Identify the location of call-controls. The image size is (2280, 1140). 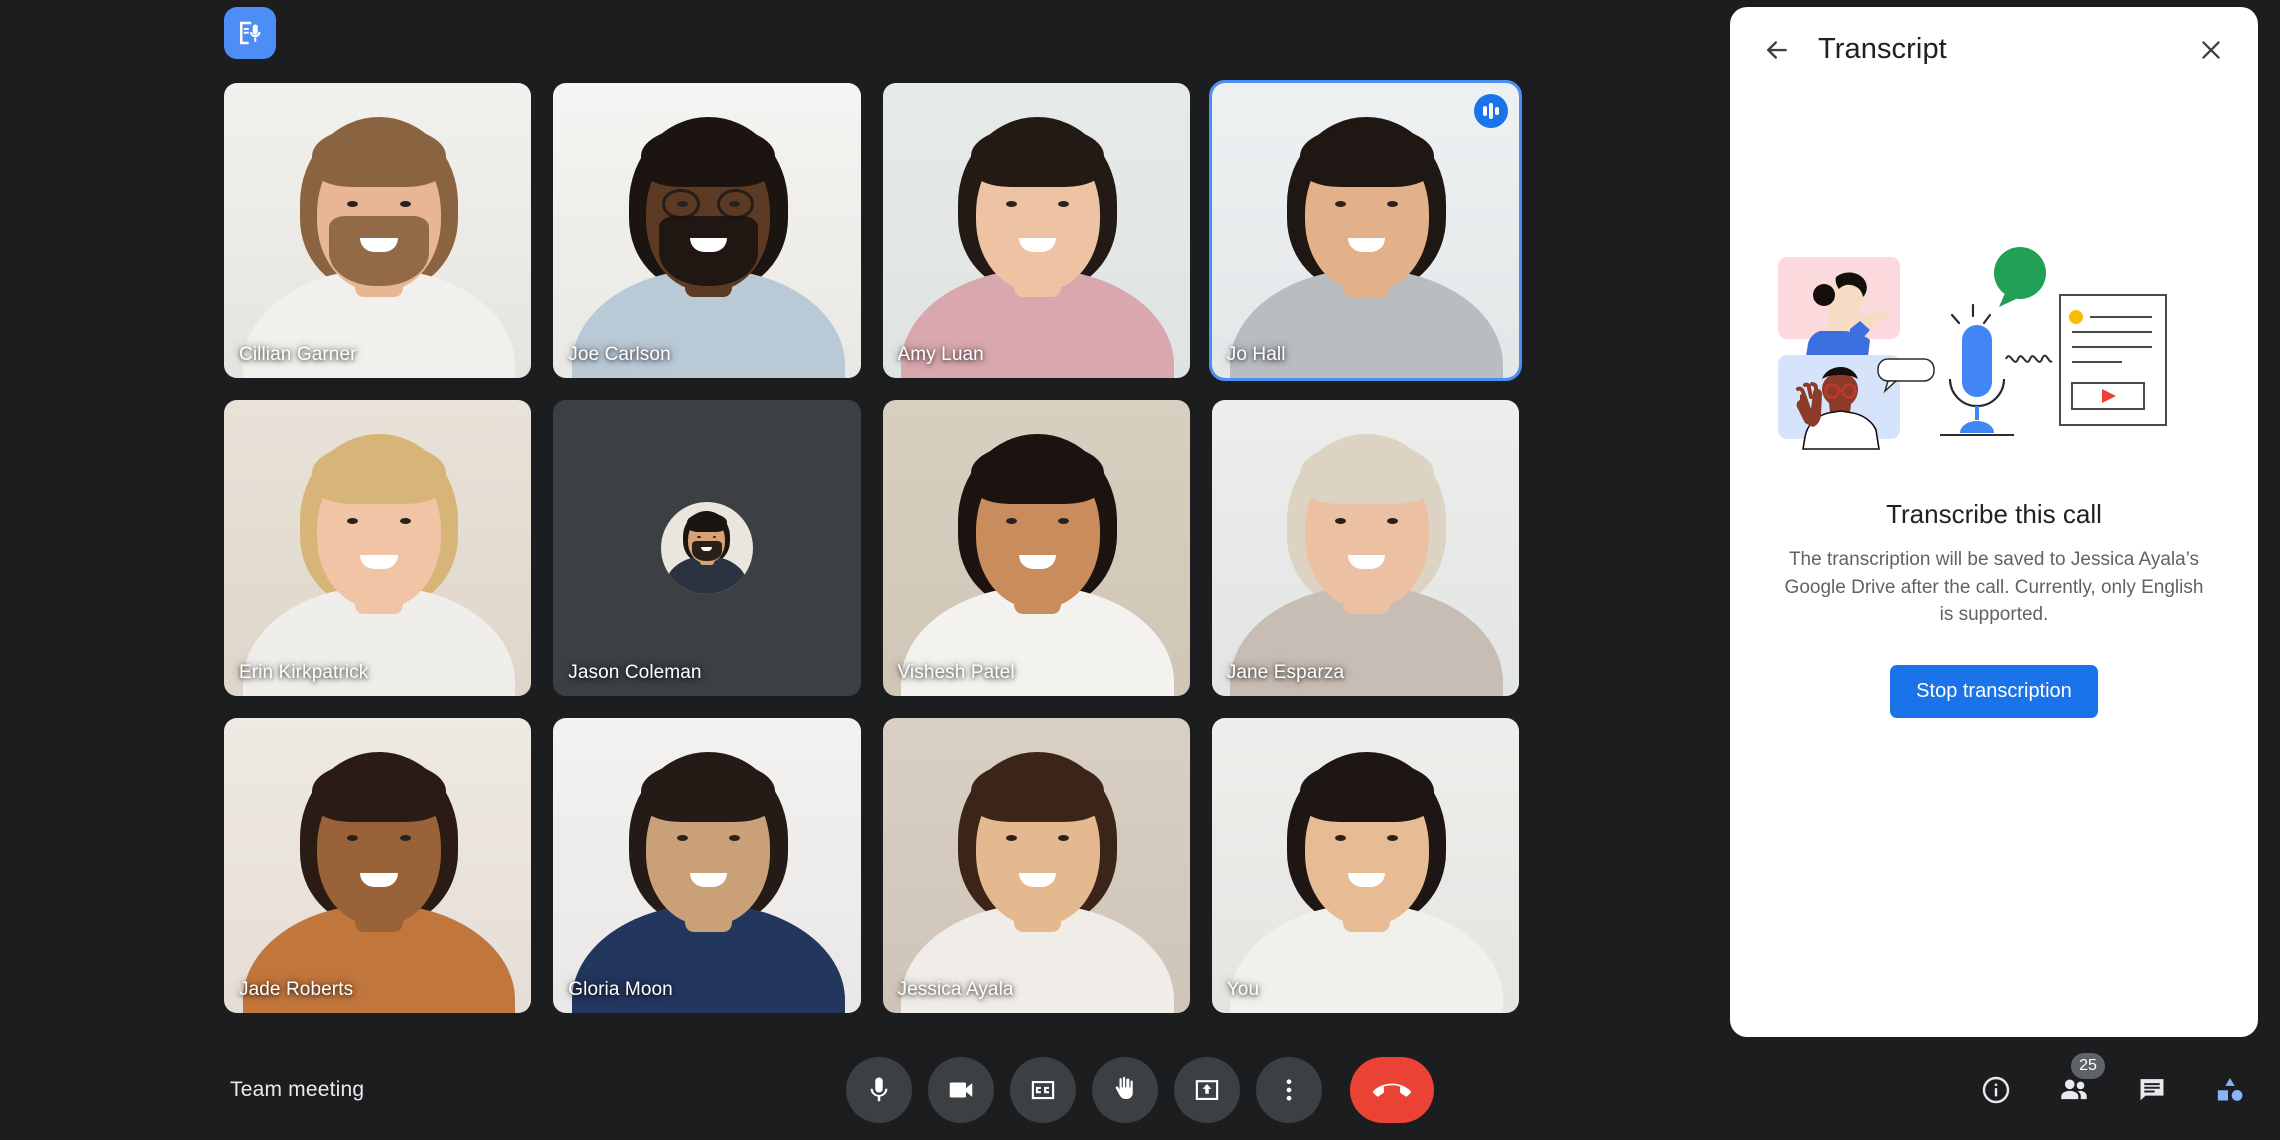
(1140, 1090).